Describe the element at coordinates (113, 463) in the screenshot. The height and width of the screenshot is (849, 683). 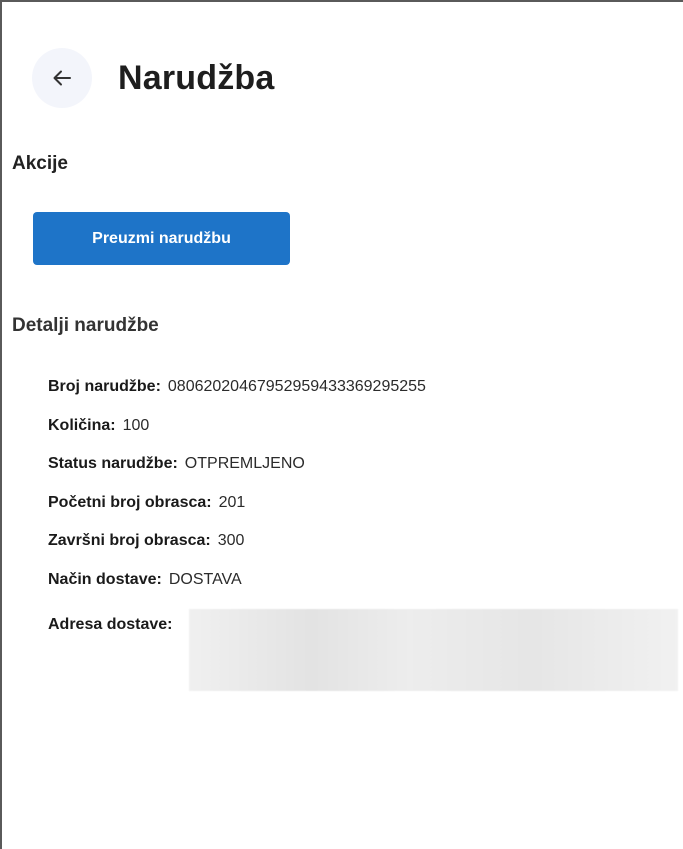
I see `detail-label: Status narudžbe:` at that location.